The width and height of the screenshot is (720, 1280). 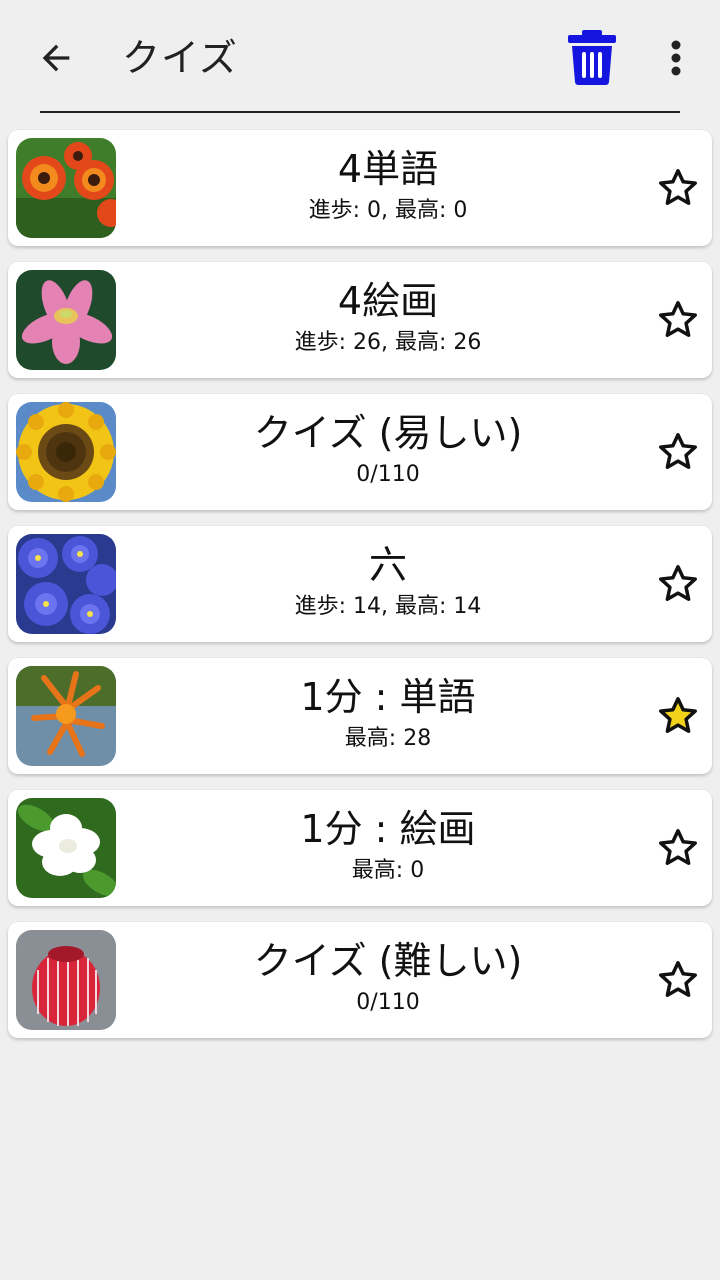 I want to click on quiz-item-text: 4絵画 進歩: 26, 最高: 26, so click(x=388, y=320).